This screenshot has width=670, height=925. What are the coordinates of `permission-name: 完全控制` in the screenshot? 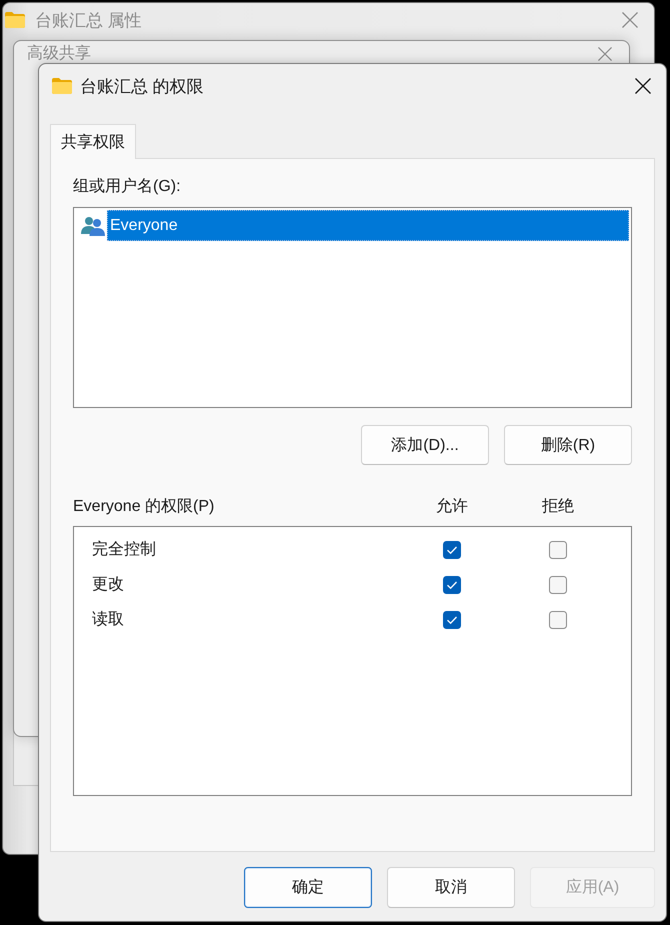 It's located at (123, 550).